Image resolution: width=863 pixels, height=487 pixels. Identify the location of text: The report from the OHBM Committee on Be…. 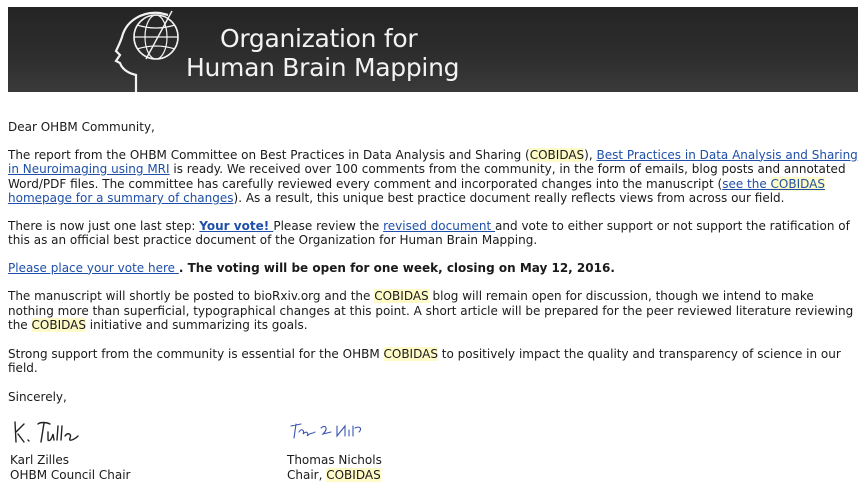
(269, 154).